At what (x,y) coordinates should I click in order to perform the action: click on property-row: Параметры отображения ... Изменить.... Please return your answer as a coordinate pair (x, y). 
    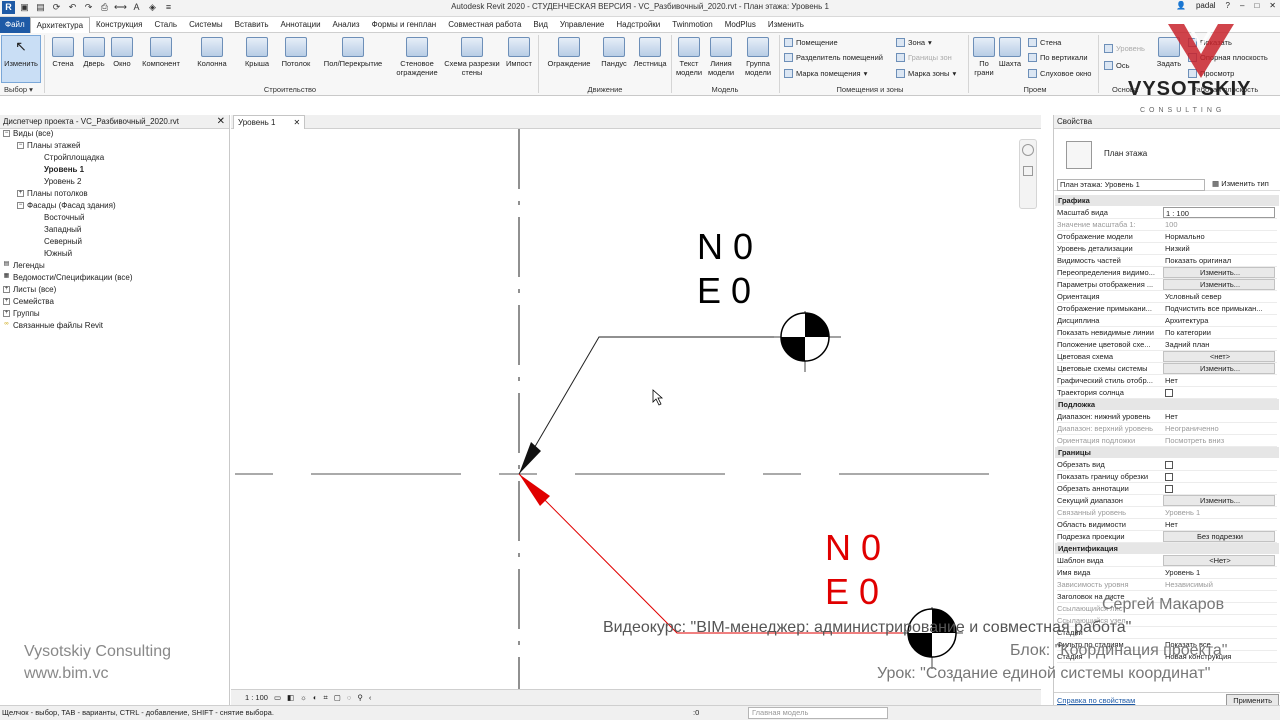
    Looking at the image, I should click on (1167, 285).